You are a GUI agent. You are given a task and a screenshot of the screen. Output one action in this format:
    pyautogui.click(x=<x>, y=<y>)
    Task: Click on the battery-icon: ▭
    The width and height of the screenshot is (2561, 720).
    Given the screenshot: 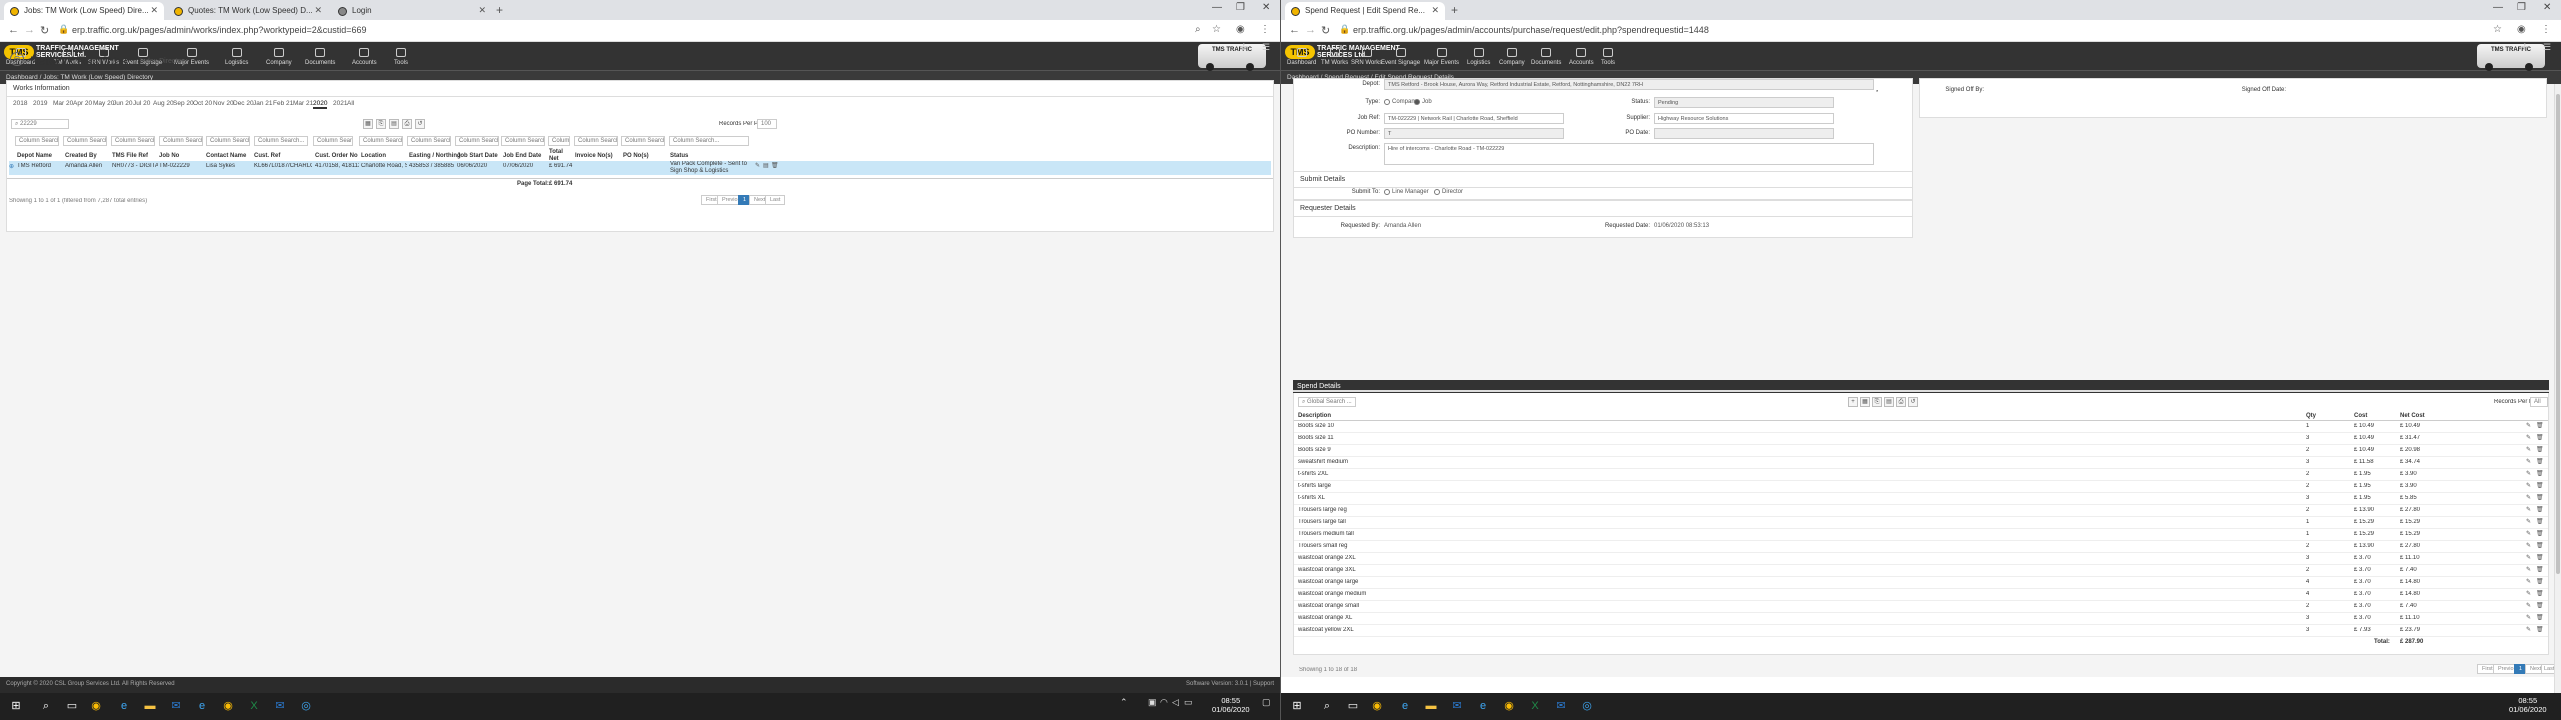 What is the action you would take?
    pyautogui.click(x=1188, y=702)
    